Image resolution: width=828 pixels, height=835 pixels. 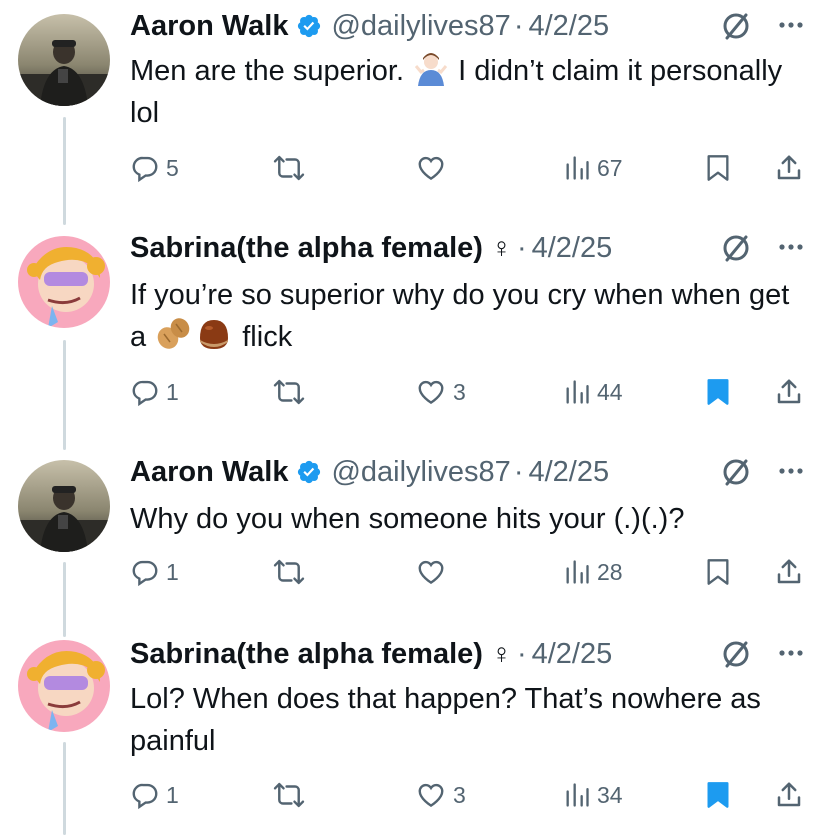 What do you see at coordinates (431, 69) in the screenshot?
I see `person-shrugging-emoji-icon` at bounding box center [431, 69].